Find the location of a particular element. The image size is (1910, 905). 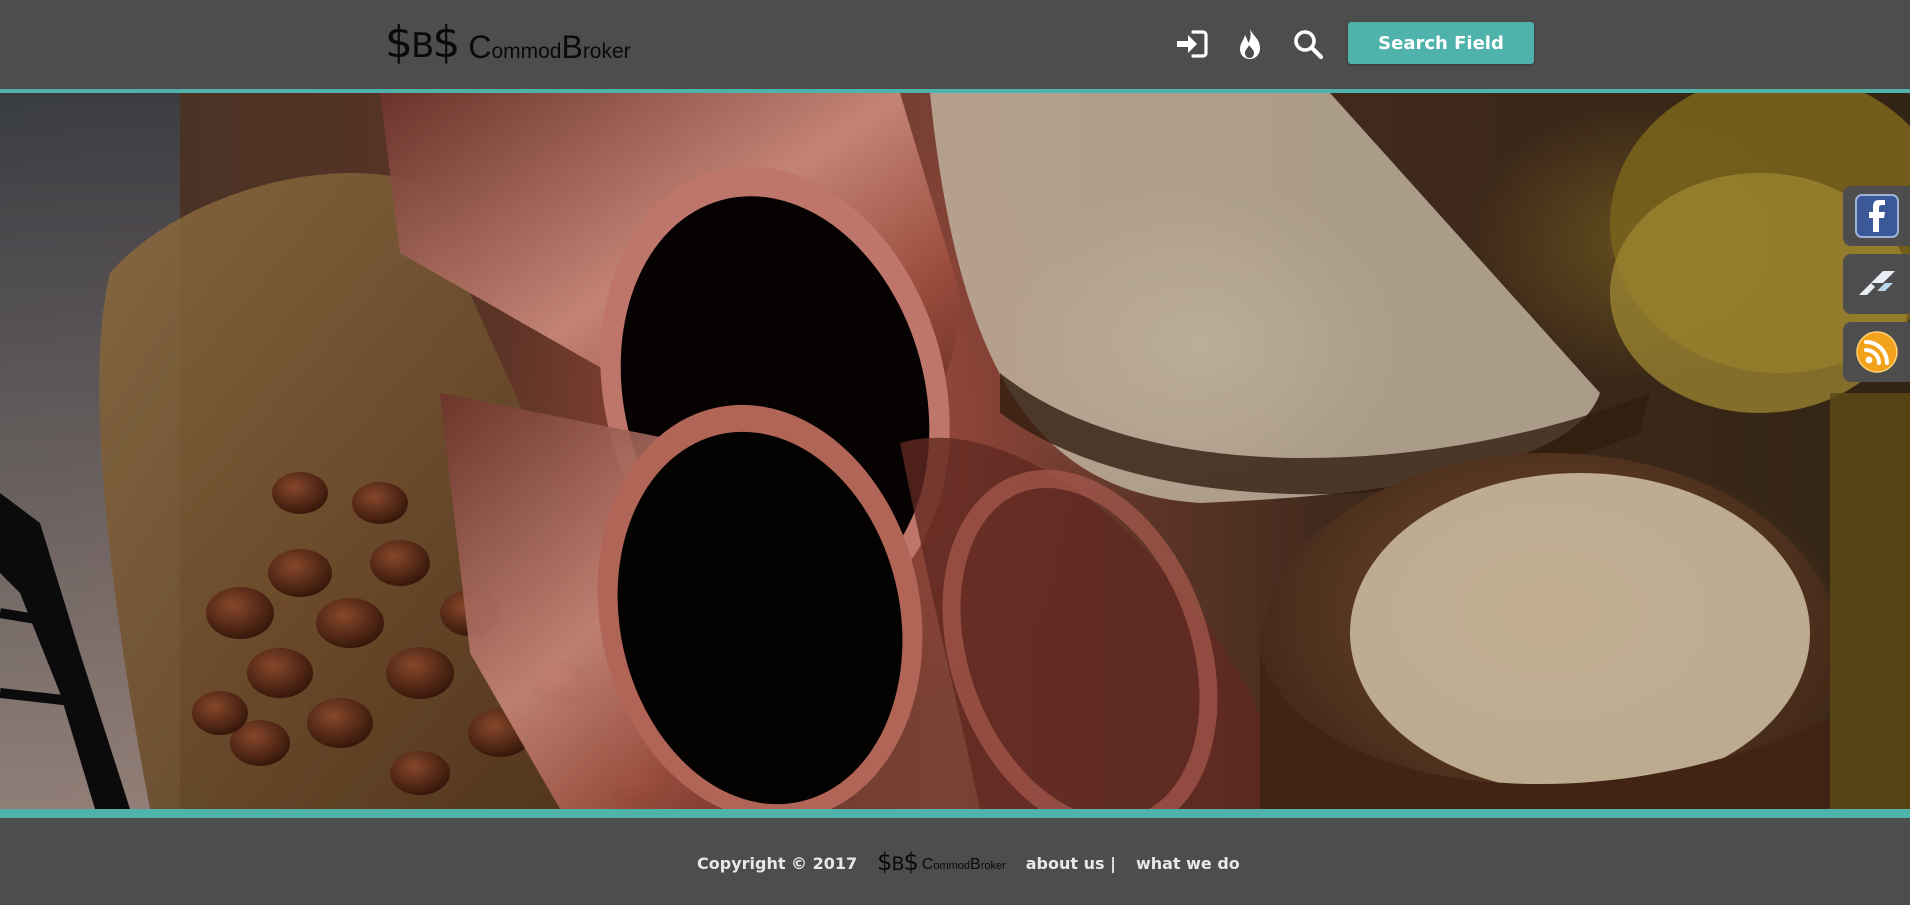

copyright-text: Copyright © 2017 is located at coordinates (777, 863).